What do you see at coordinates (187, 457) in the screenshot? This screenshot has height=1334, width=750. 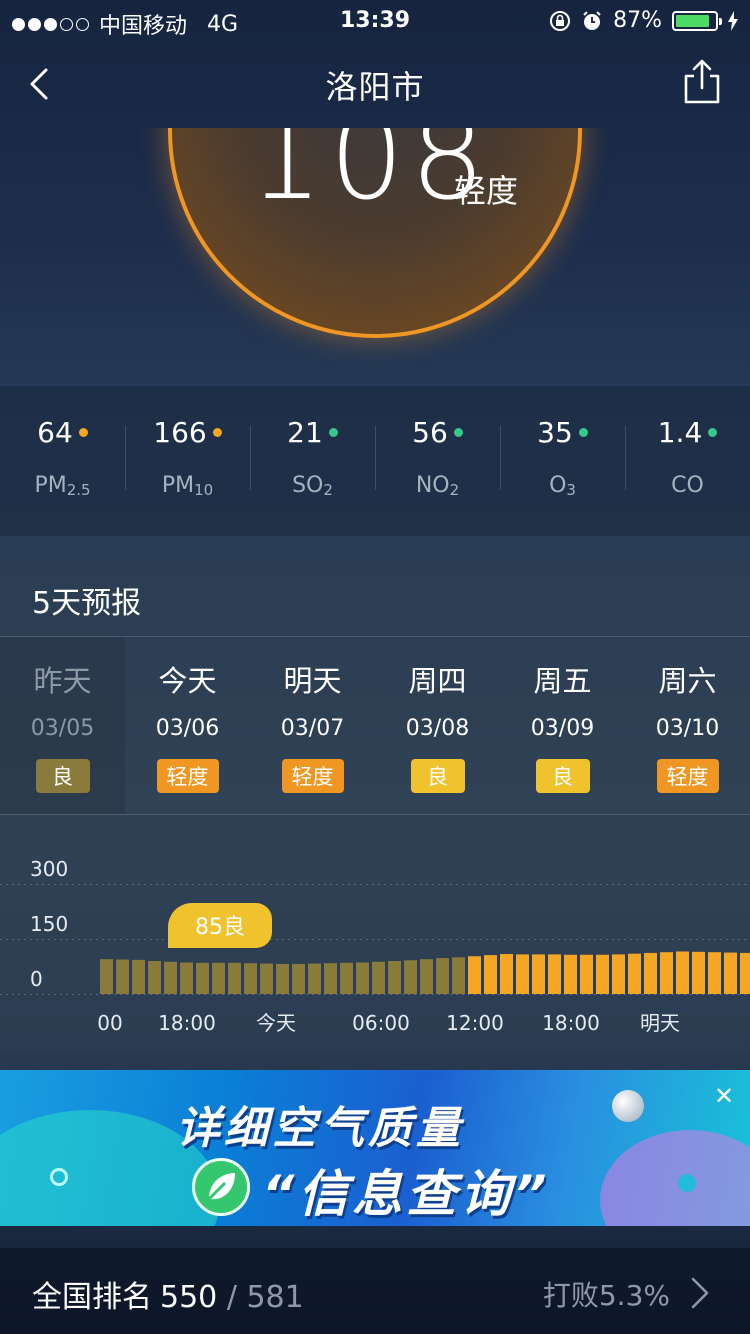 I see `pollutant-item: 166 PM10` at bounding box center [187, 457].